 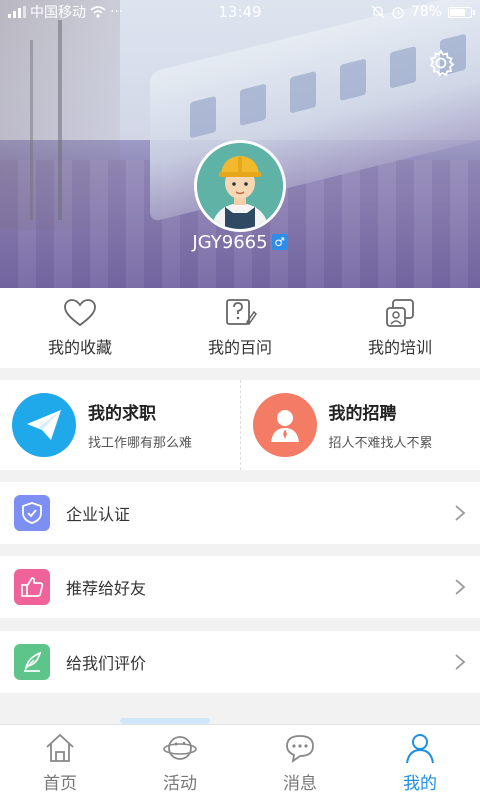 What do you see at coordinates (400, 328) in the screenshot?
I see `quick-training: 我的培训` at bounding box center [400, 328].